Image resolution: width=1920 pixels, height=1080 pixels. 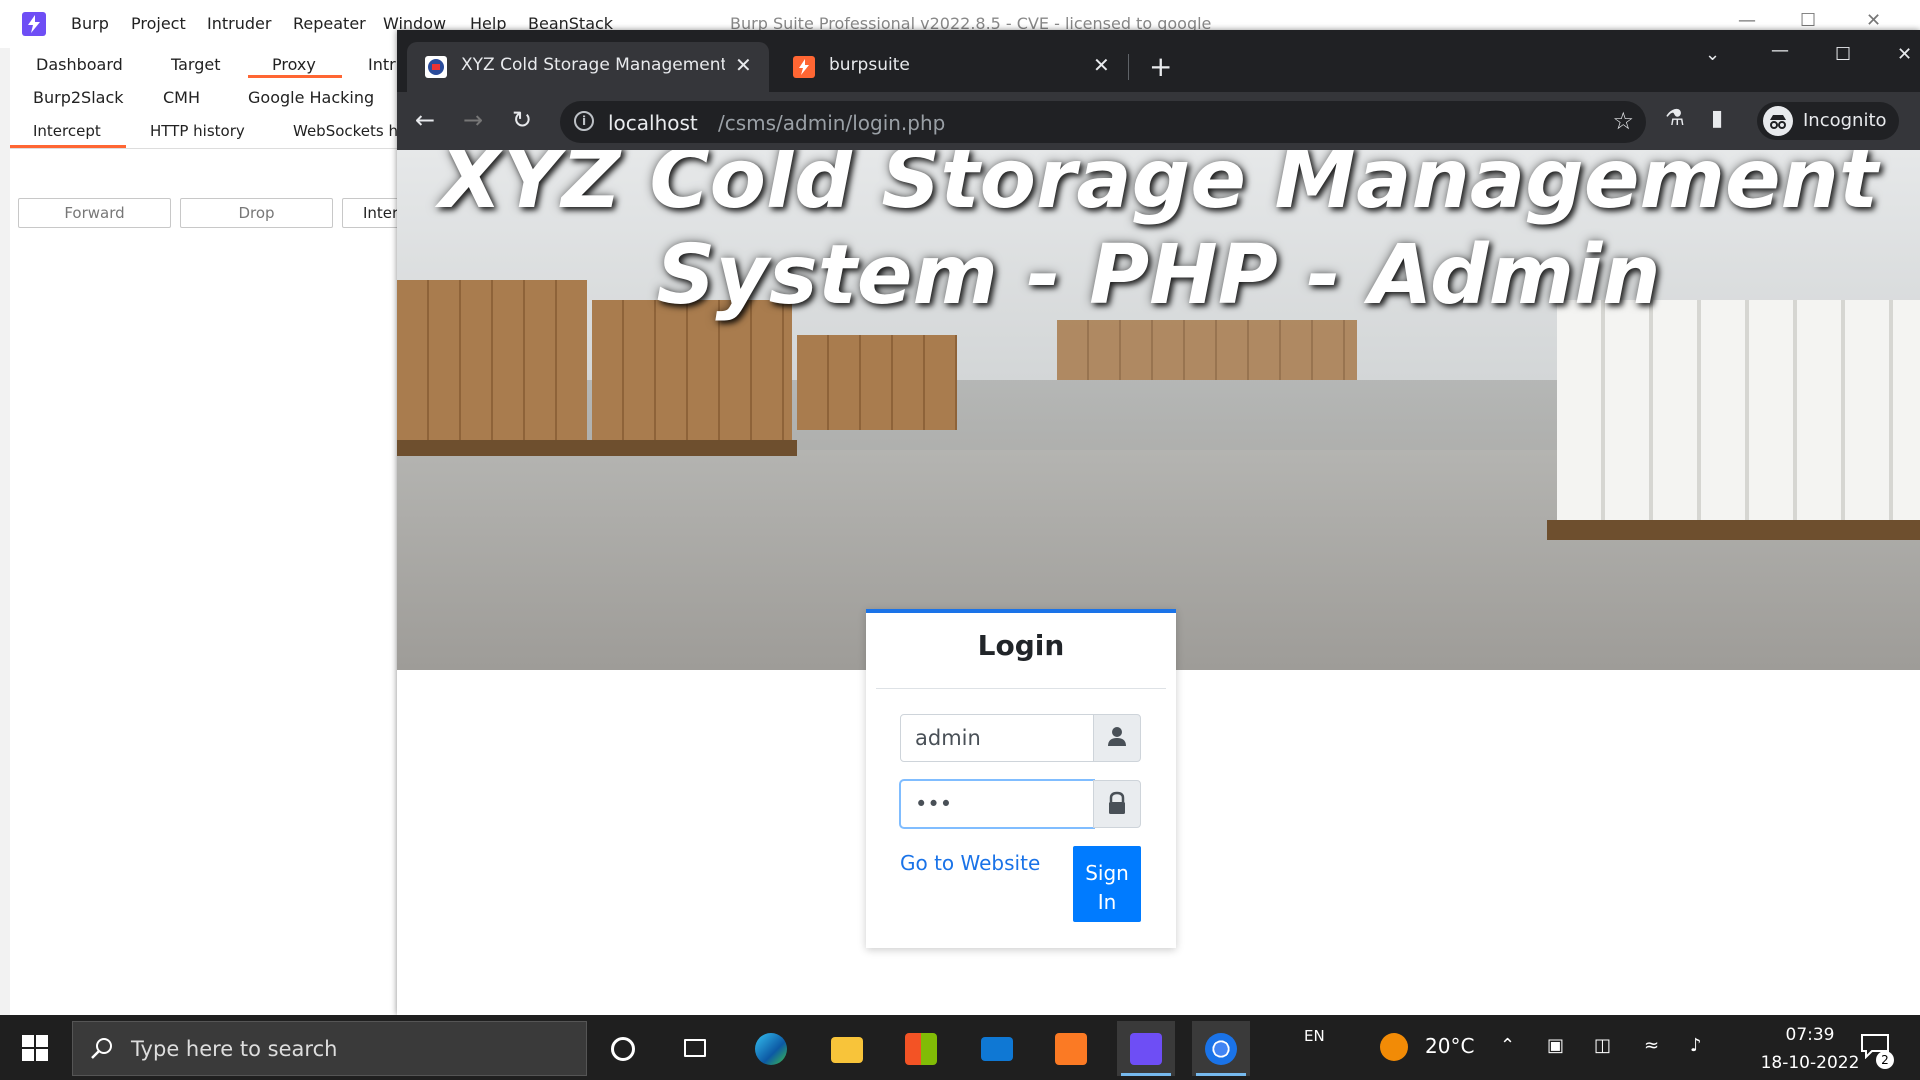 What do you see at coordinates (78, 97) in the screenshot?
I see `burp-tab-burp2slack: Burp2Slack` at bounding box center [78, 97].